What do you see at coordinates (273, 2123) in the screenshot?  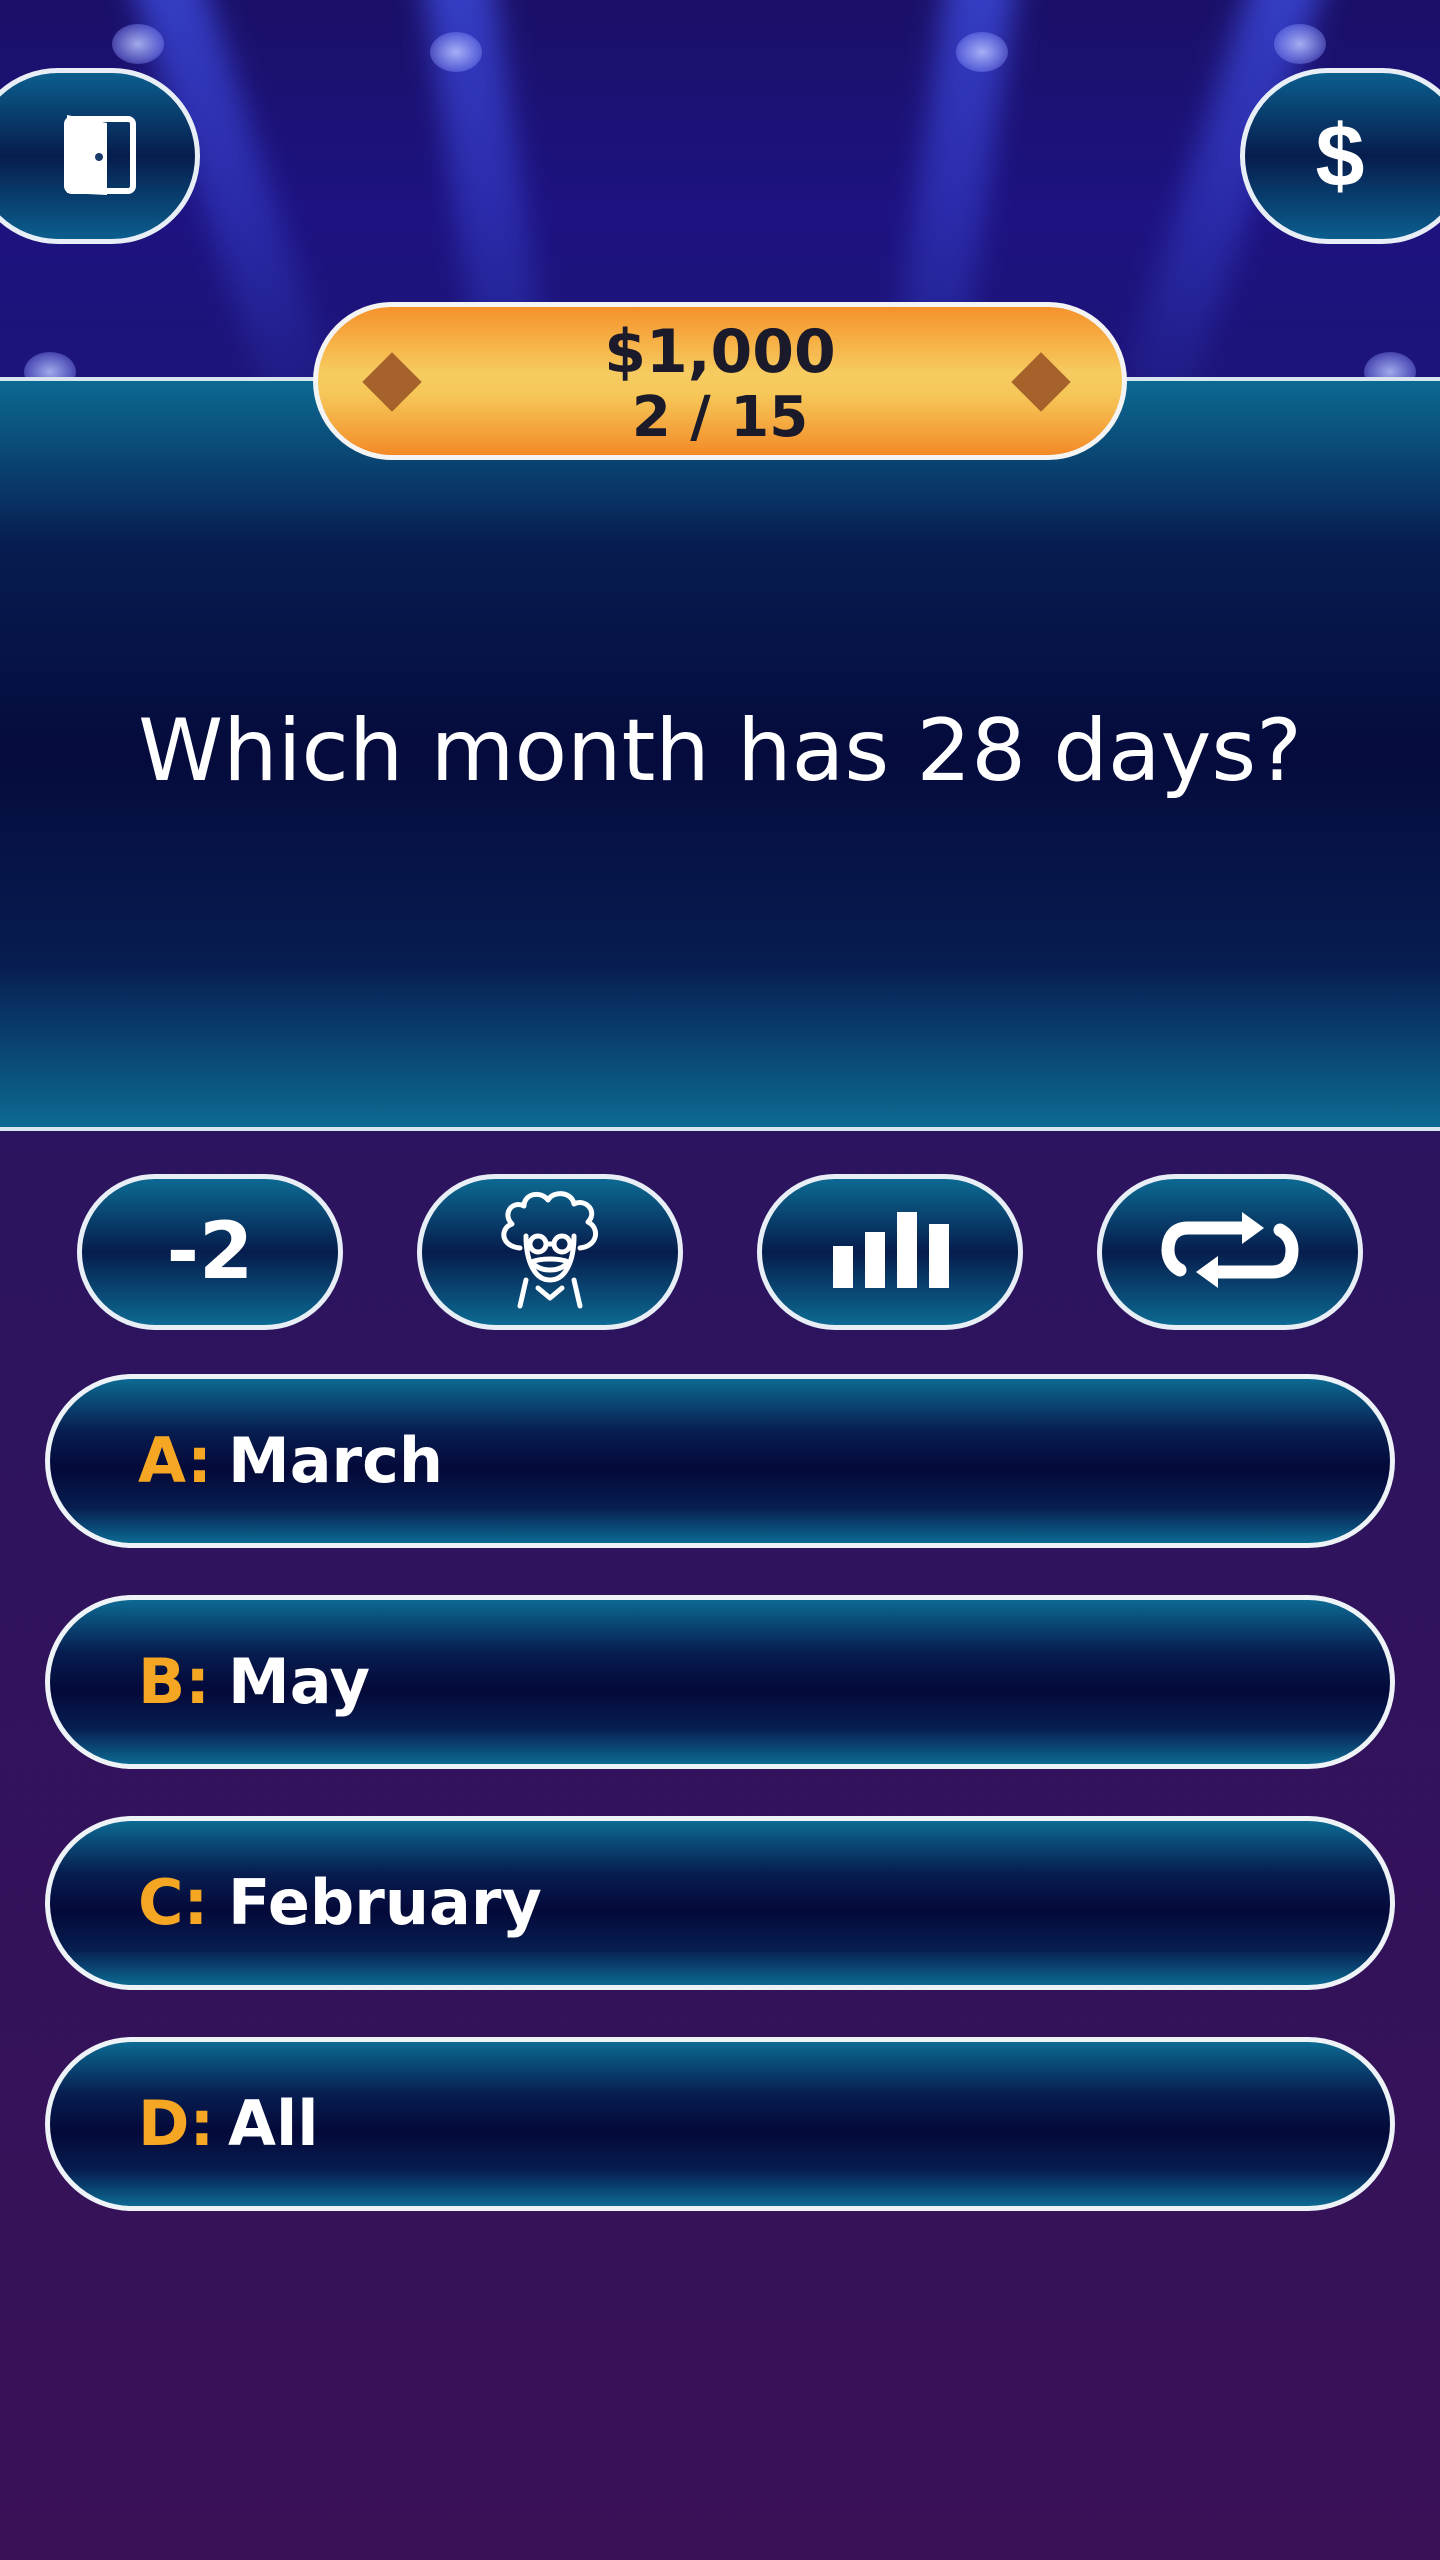 I see `answer-text: All` at bounding box center [273, 2123].